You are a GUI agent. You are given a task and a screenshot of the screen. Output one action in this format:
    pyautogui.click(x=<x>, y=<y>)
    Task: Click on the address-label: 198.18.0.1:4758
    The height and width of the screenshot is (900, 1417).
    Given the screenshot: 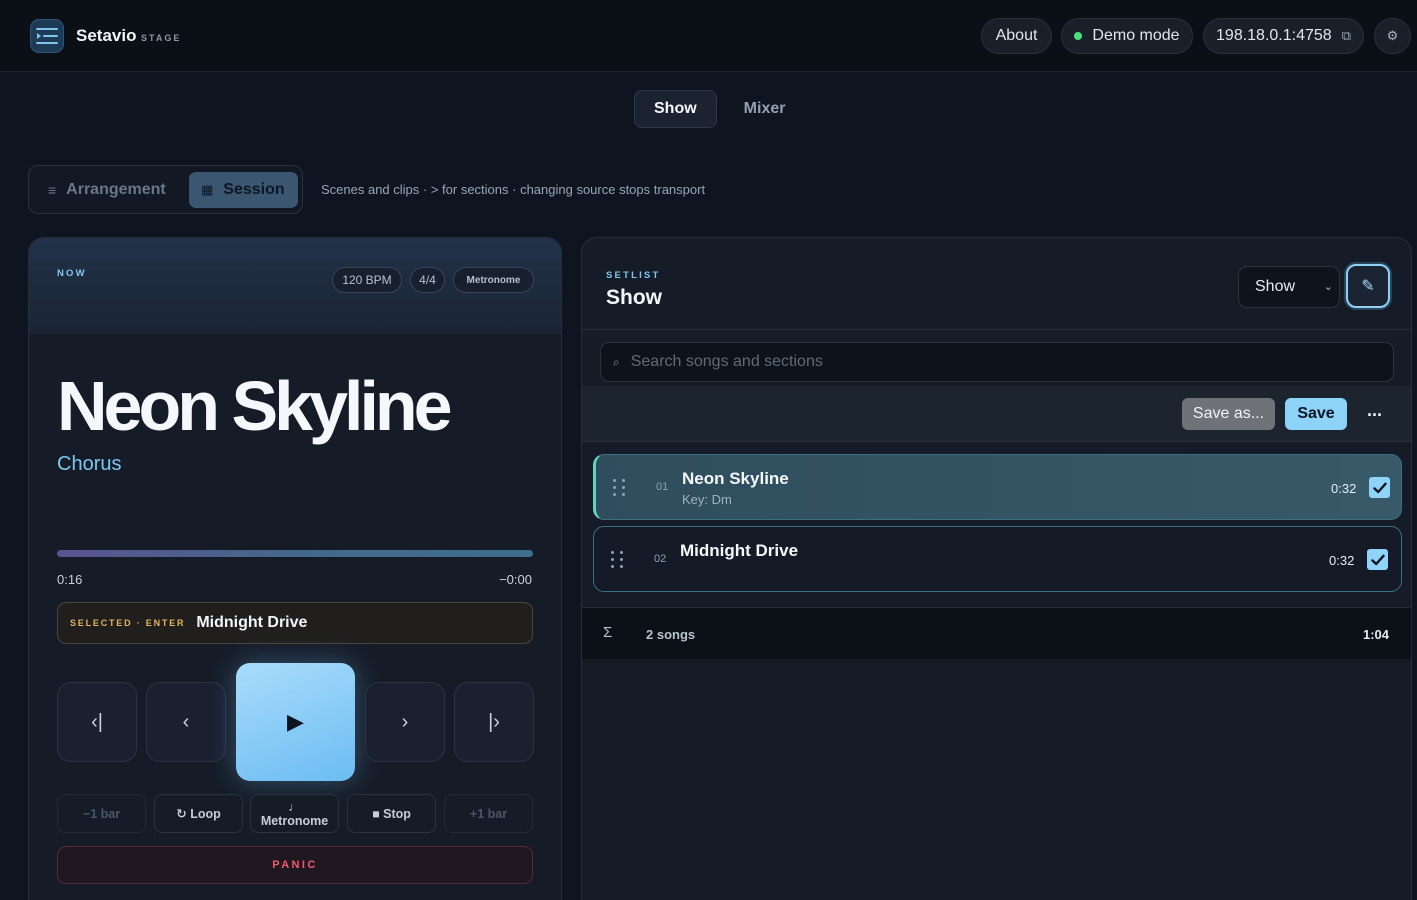 What is the action you would take?
    pyautogui.click(x=1274, y=35)
    